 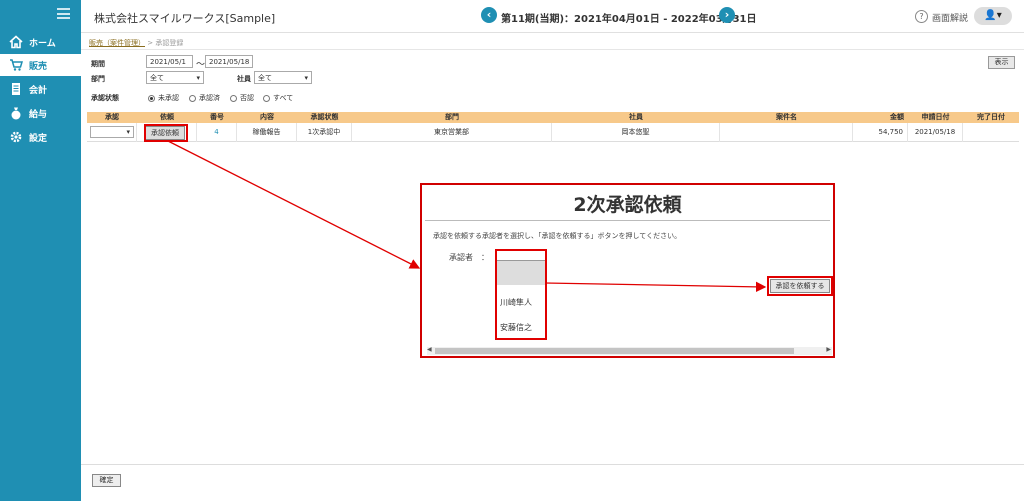 I want to click on sidebar-item-payroll: 給与, so click(x=40, y=113).